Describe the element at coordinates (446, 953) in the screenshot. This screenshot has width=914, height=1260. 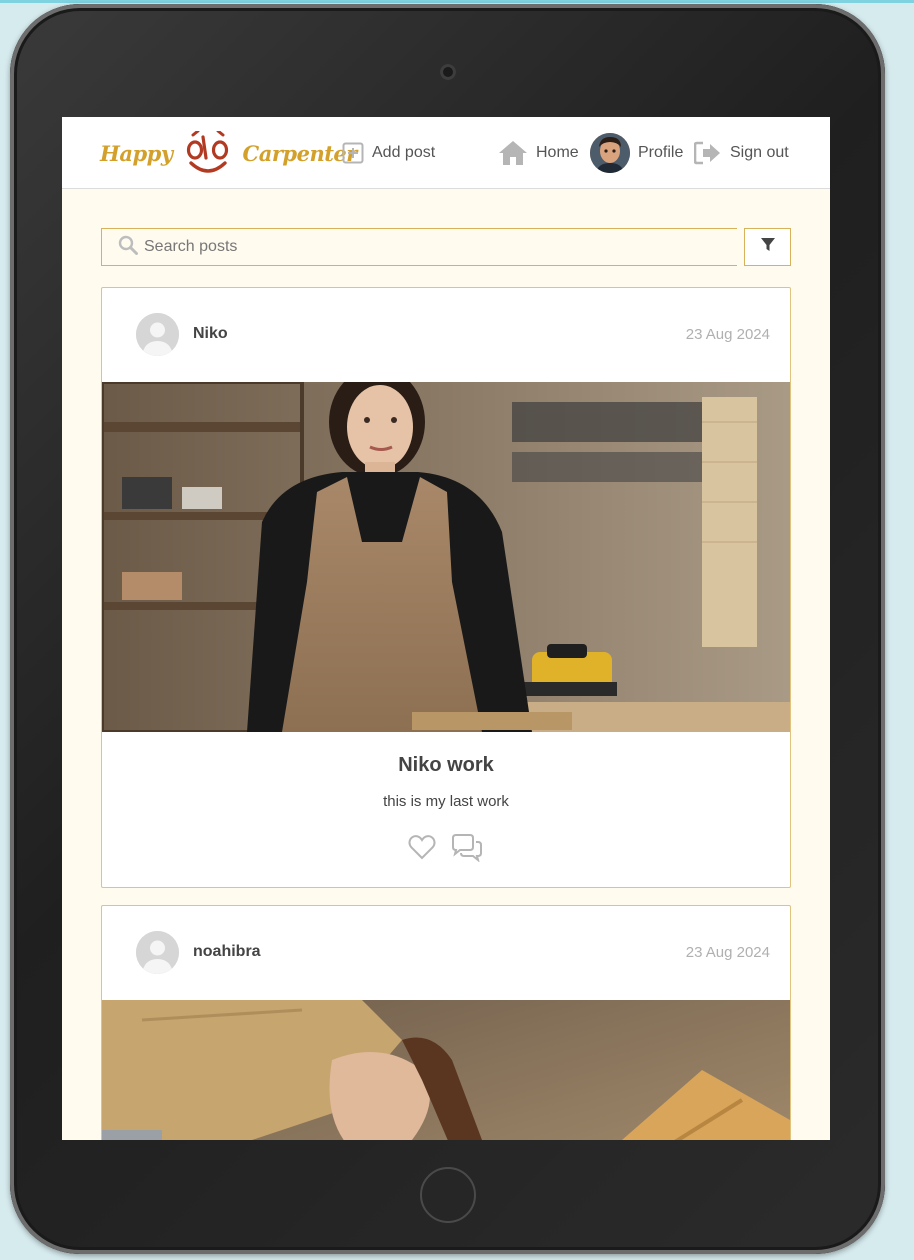
I see `post-header: noahibra 23 Aug 2024` at that location.